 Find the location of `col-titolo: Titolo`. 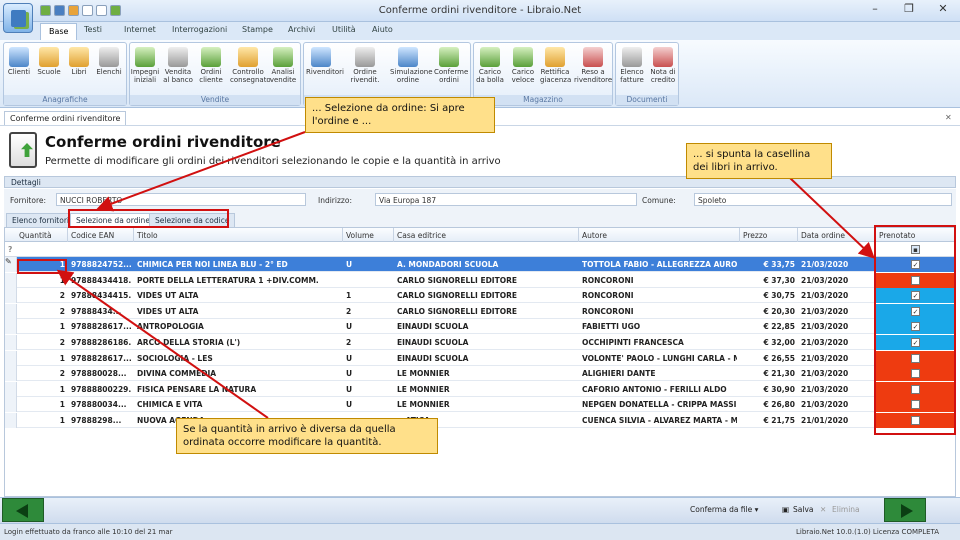

col-titolo: Titolo is located at coordinates (147, 235).